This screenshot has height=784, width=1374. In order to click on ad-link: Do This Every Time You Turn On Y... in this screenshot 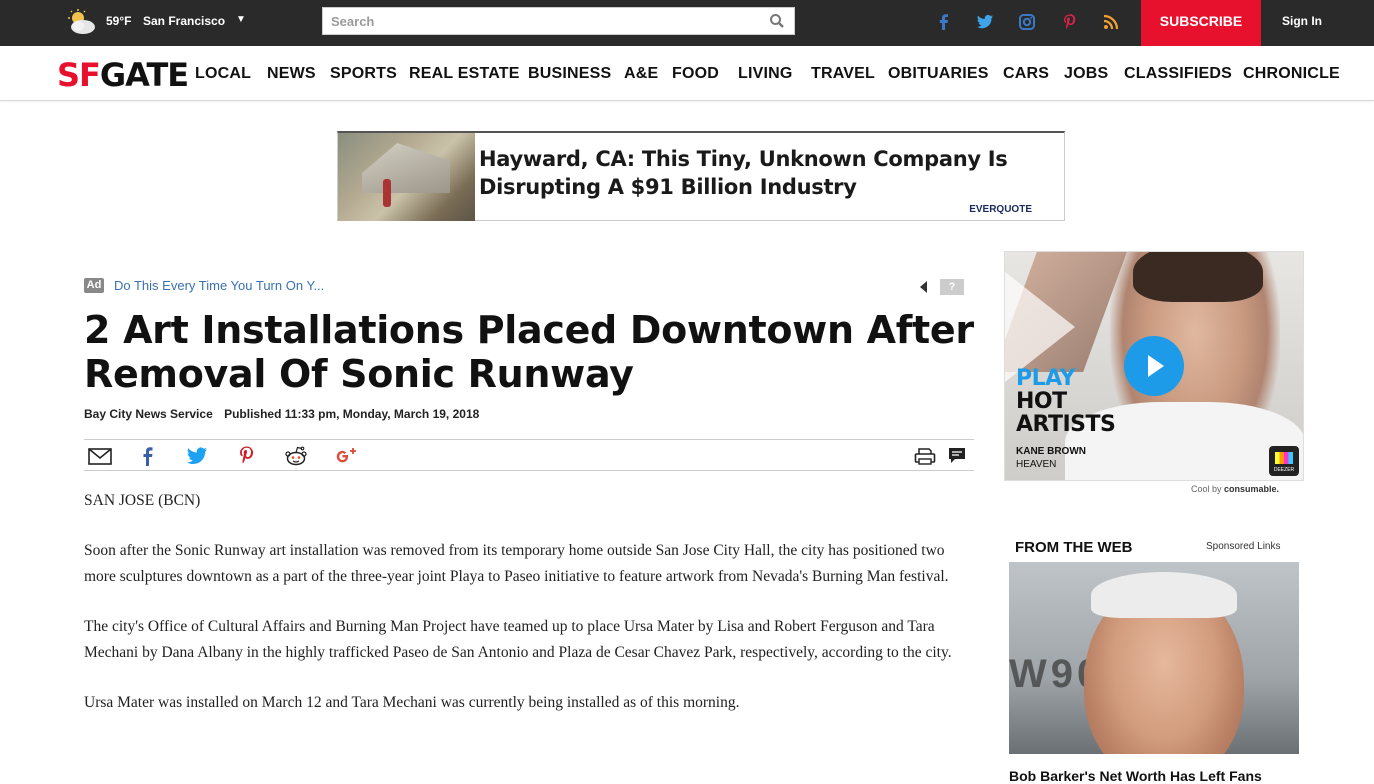, I will do `click(219, 285)`.